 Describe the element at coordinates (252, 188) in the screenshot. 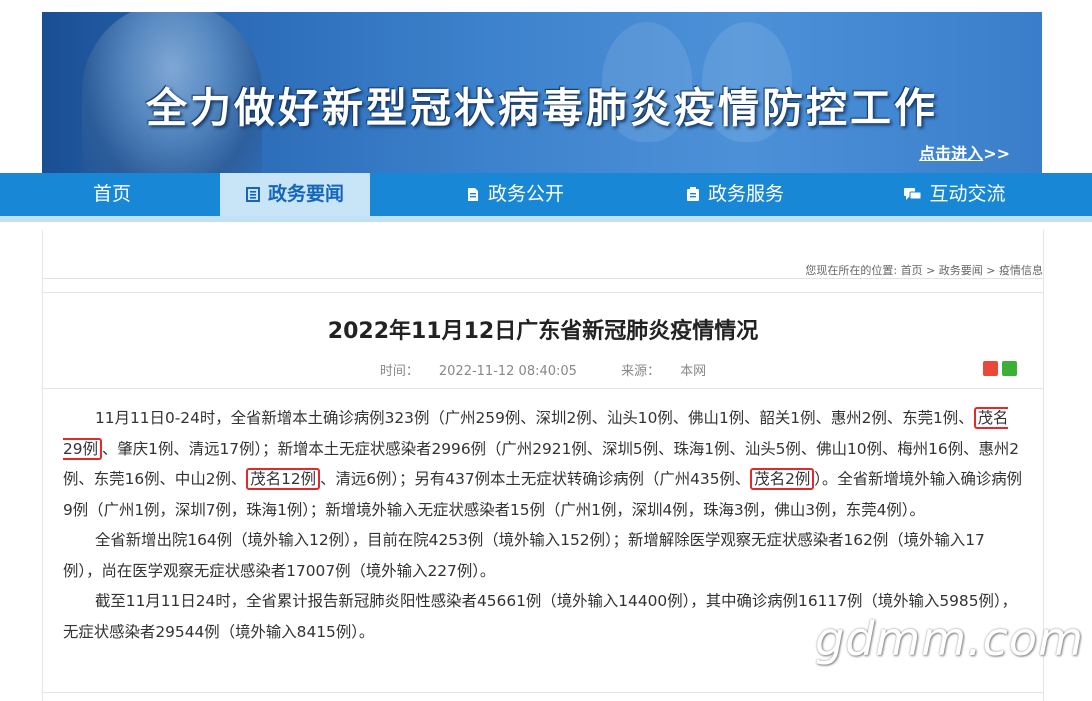

I see `news-icon` at that location.